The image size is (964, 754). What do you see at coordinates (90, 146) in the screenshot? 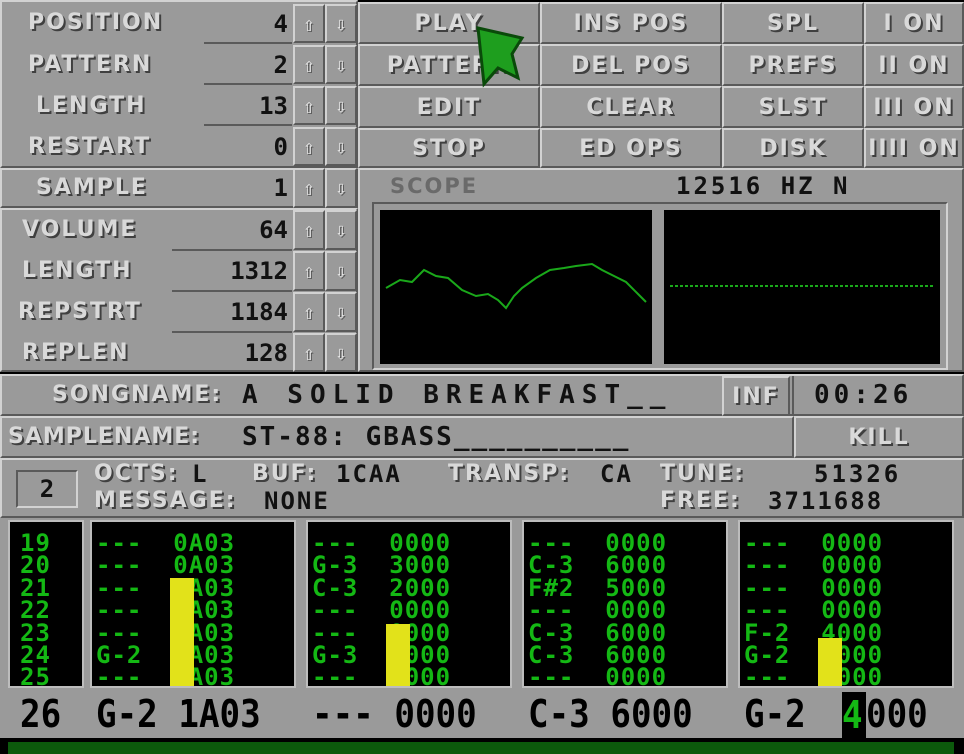
I see `restart-label: RESTART` at bounding box center [90, 146].